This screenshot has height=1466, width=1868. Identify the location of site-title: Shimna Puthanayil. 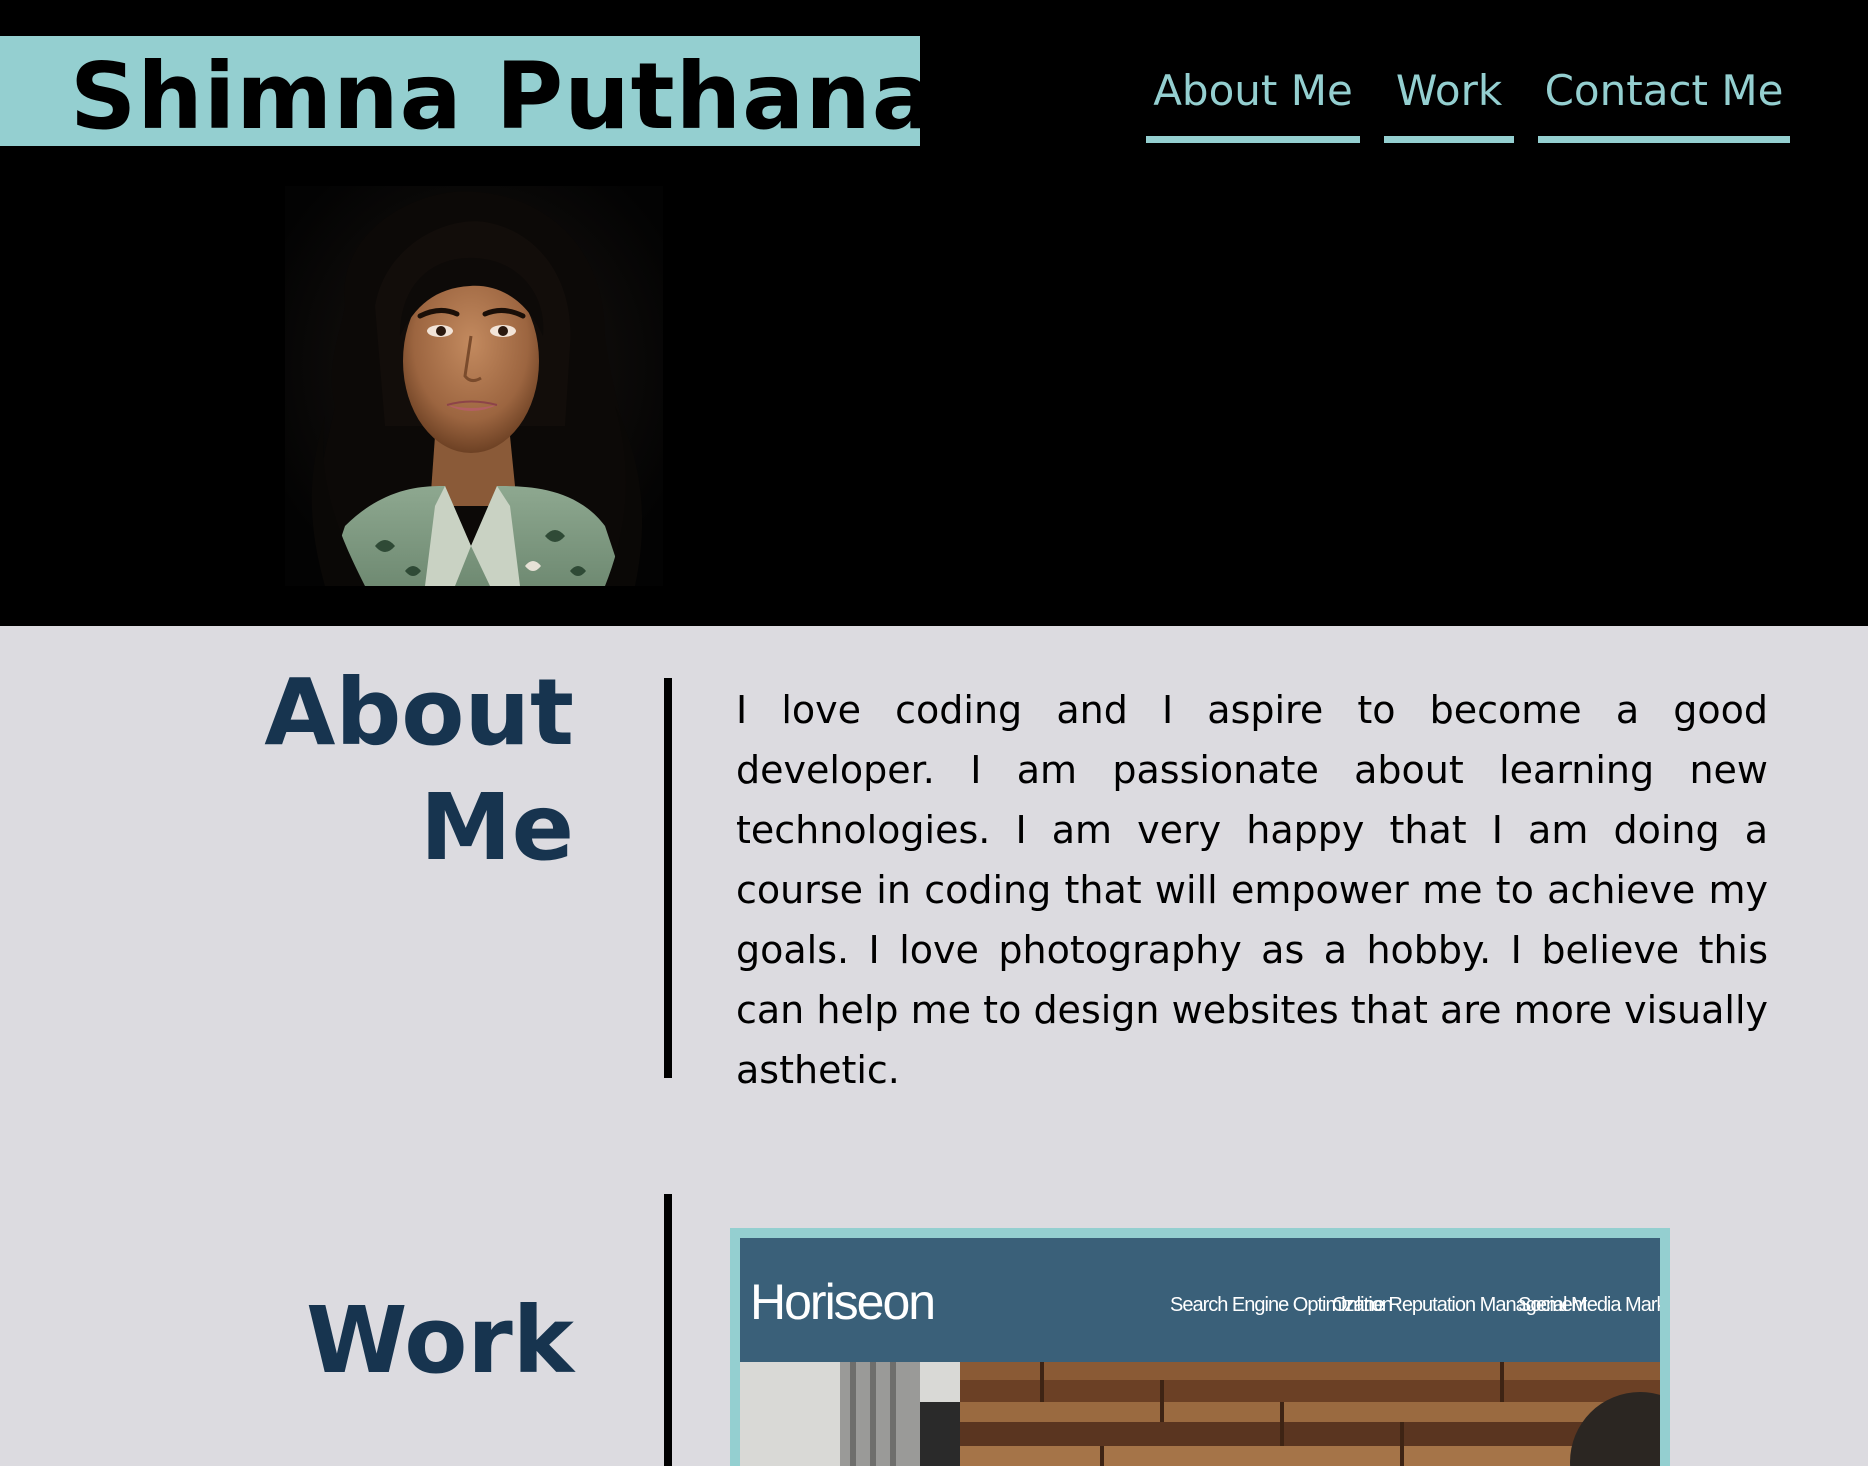
(564, 96).